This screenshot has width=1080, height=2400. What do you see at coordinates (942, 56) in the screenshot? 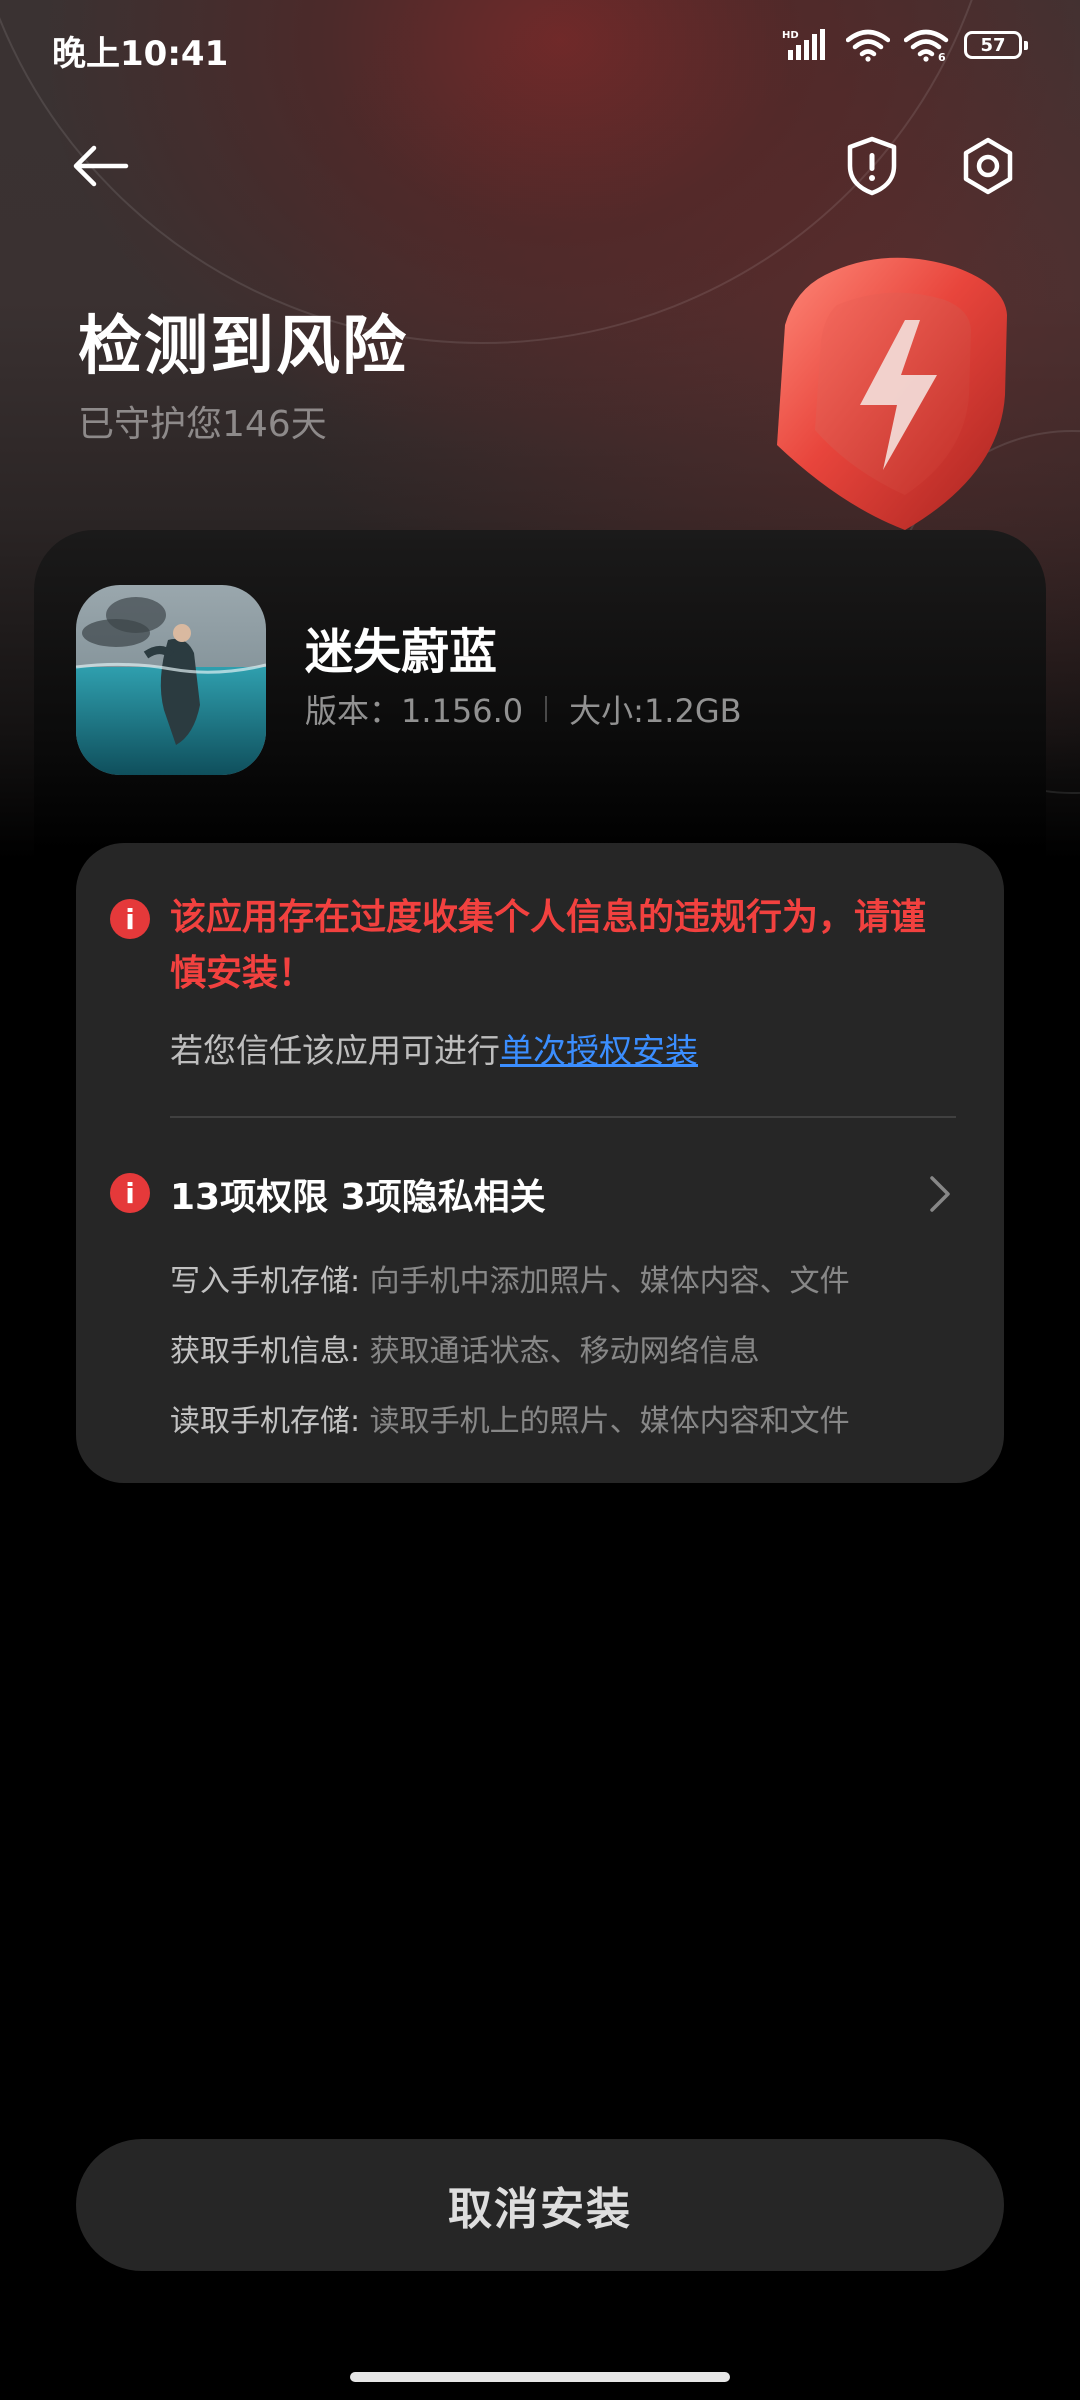
I see `svg-text: 6` at bounding box center [942, 56].